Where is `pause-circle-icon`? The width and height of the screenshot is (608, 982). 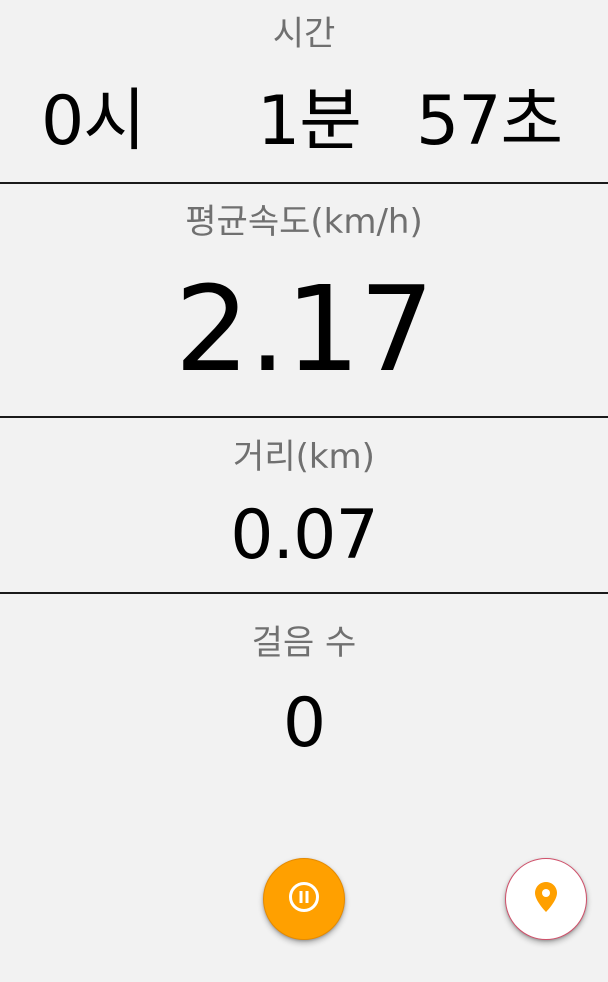 pause-circle-icon is located at coordinates (304, 899).